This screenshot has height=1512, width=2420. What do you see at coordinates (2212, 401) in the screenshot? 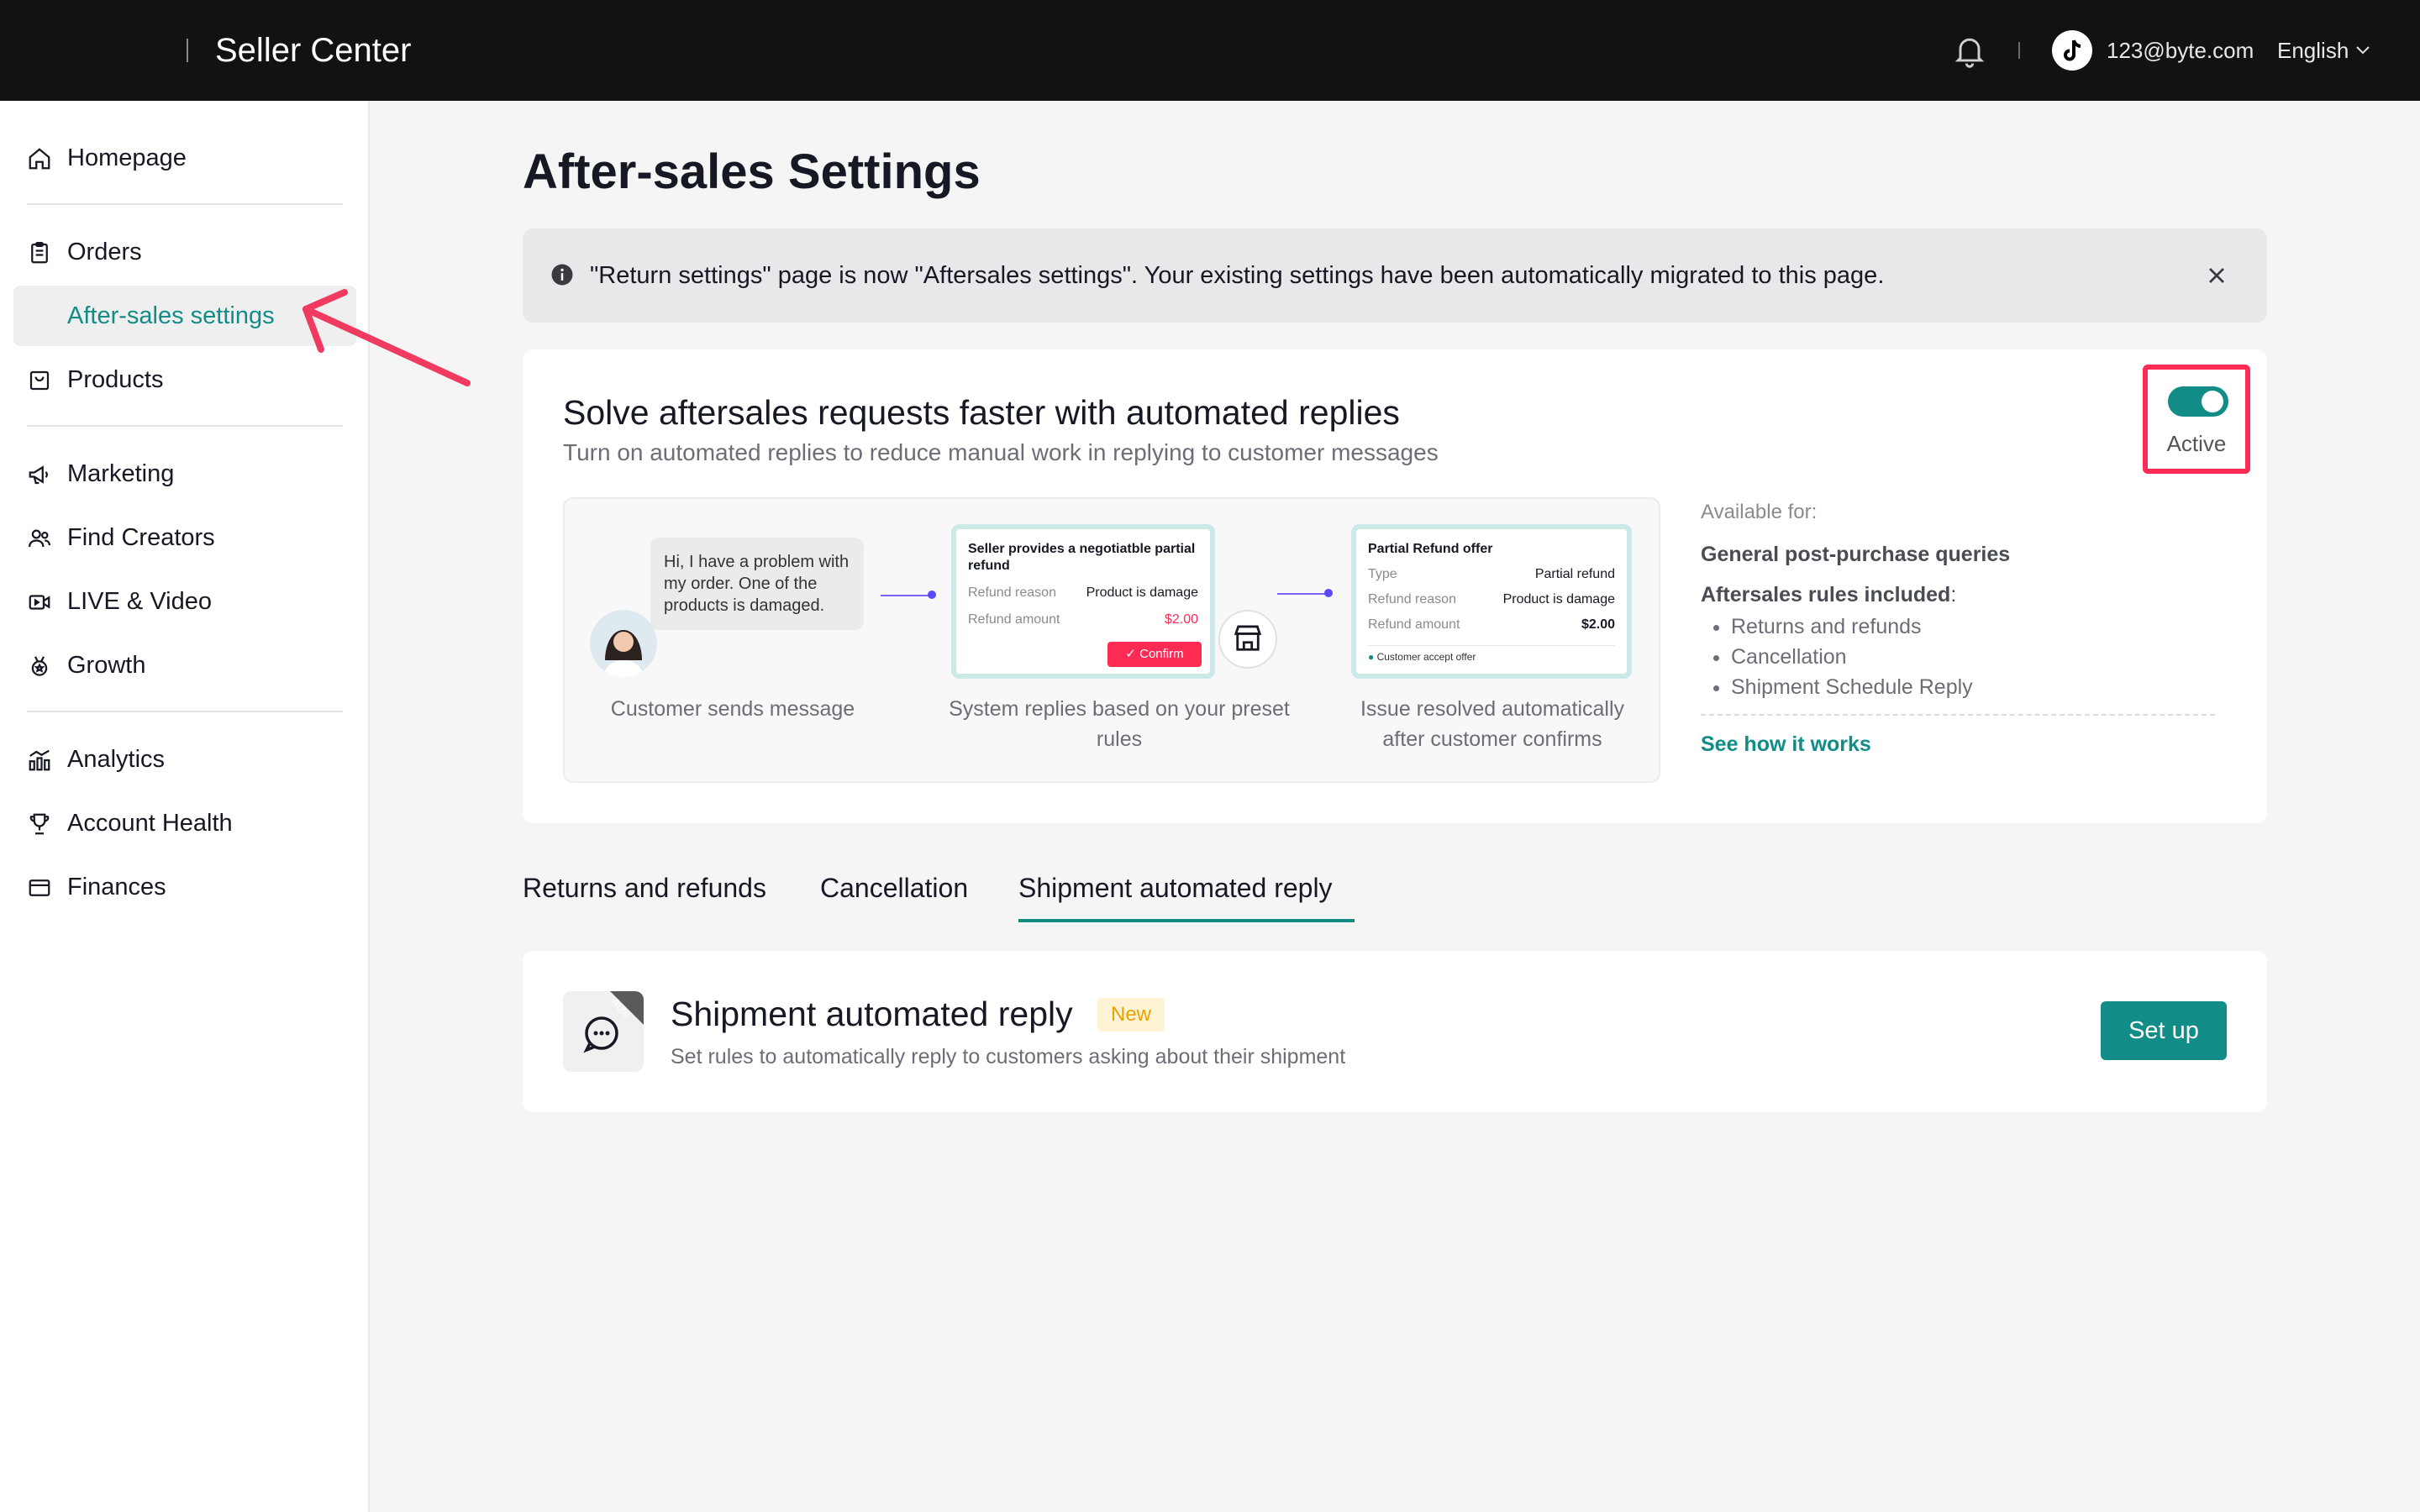
I see `toggle-knob` at bounding box center [2212, 401].